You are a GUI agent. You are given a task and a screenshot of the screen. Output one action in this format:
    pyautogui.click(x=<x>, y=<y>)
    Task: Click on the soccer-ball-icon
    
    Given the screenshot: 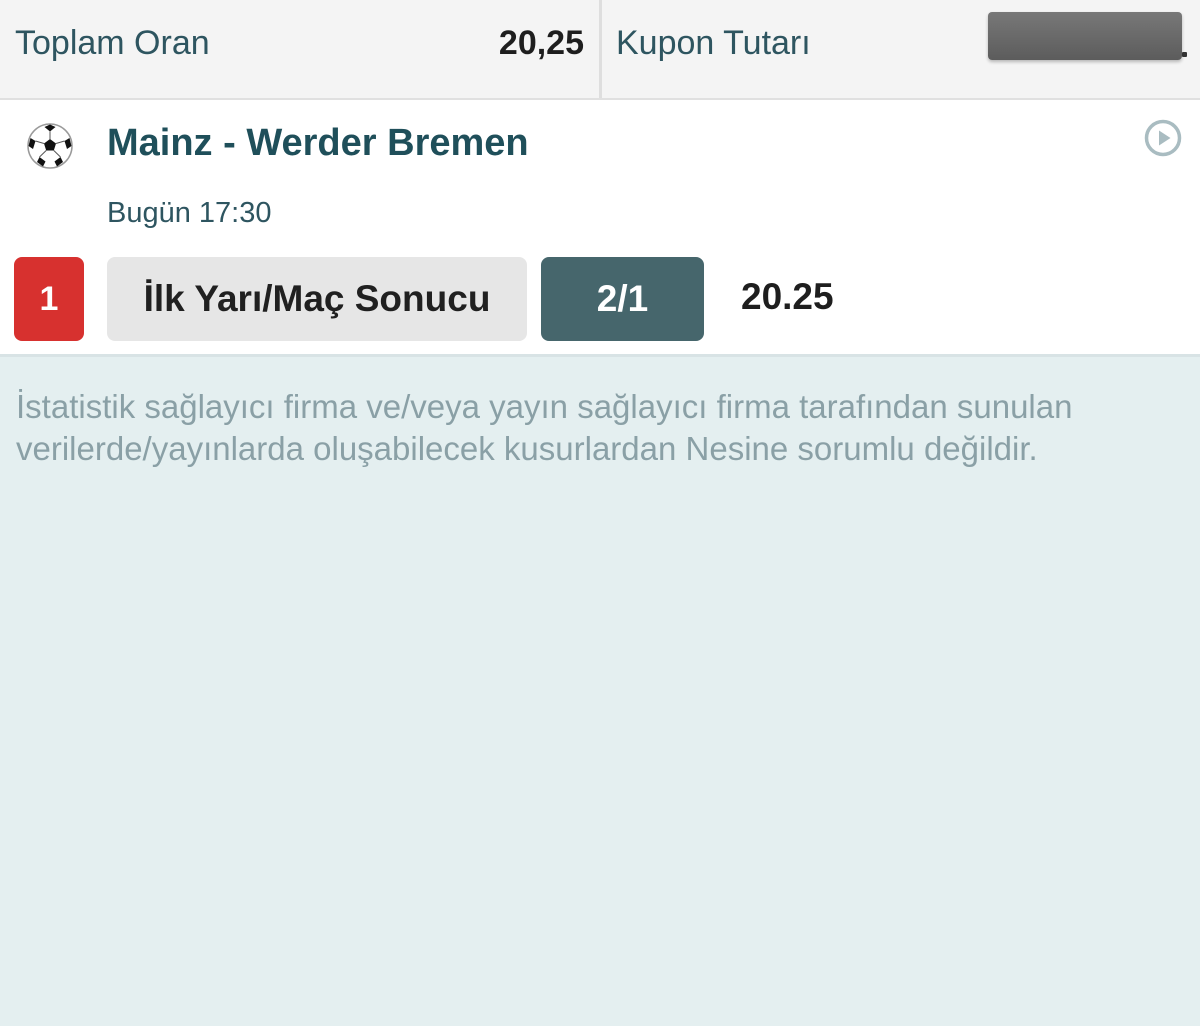 What is the action you would take?
    pyautogui.click(x=50, y=146)
    